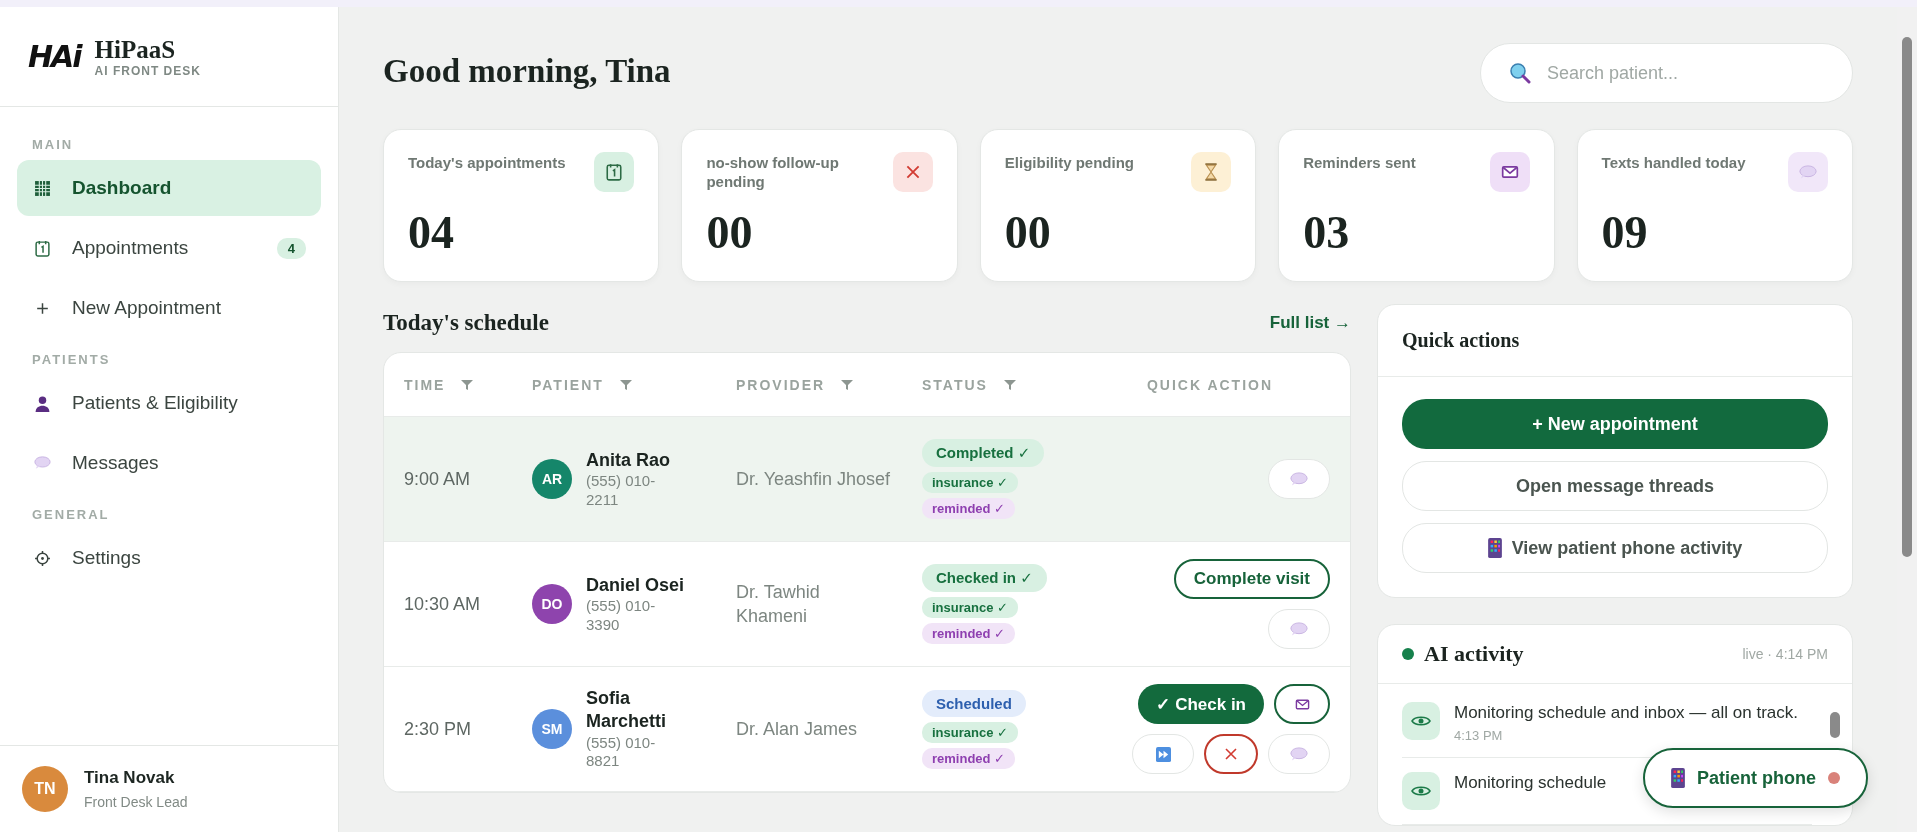 The image size is (1917, 832). What do you see at coordinates (621, 752) in the screenshot?
I see `patient-phone: (555) 010-8821` at bounding box center [621, 752].